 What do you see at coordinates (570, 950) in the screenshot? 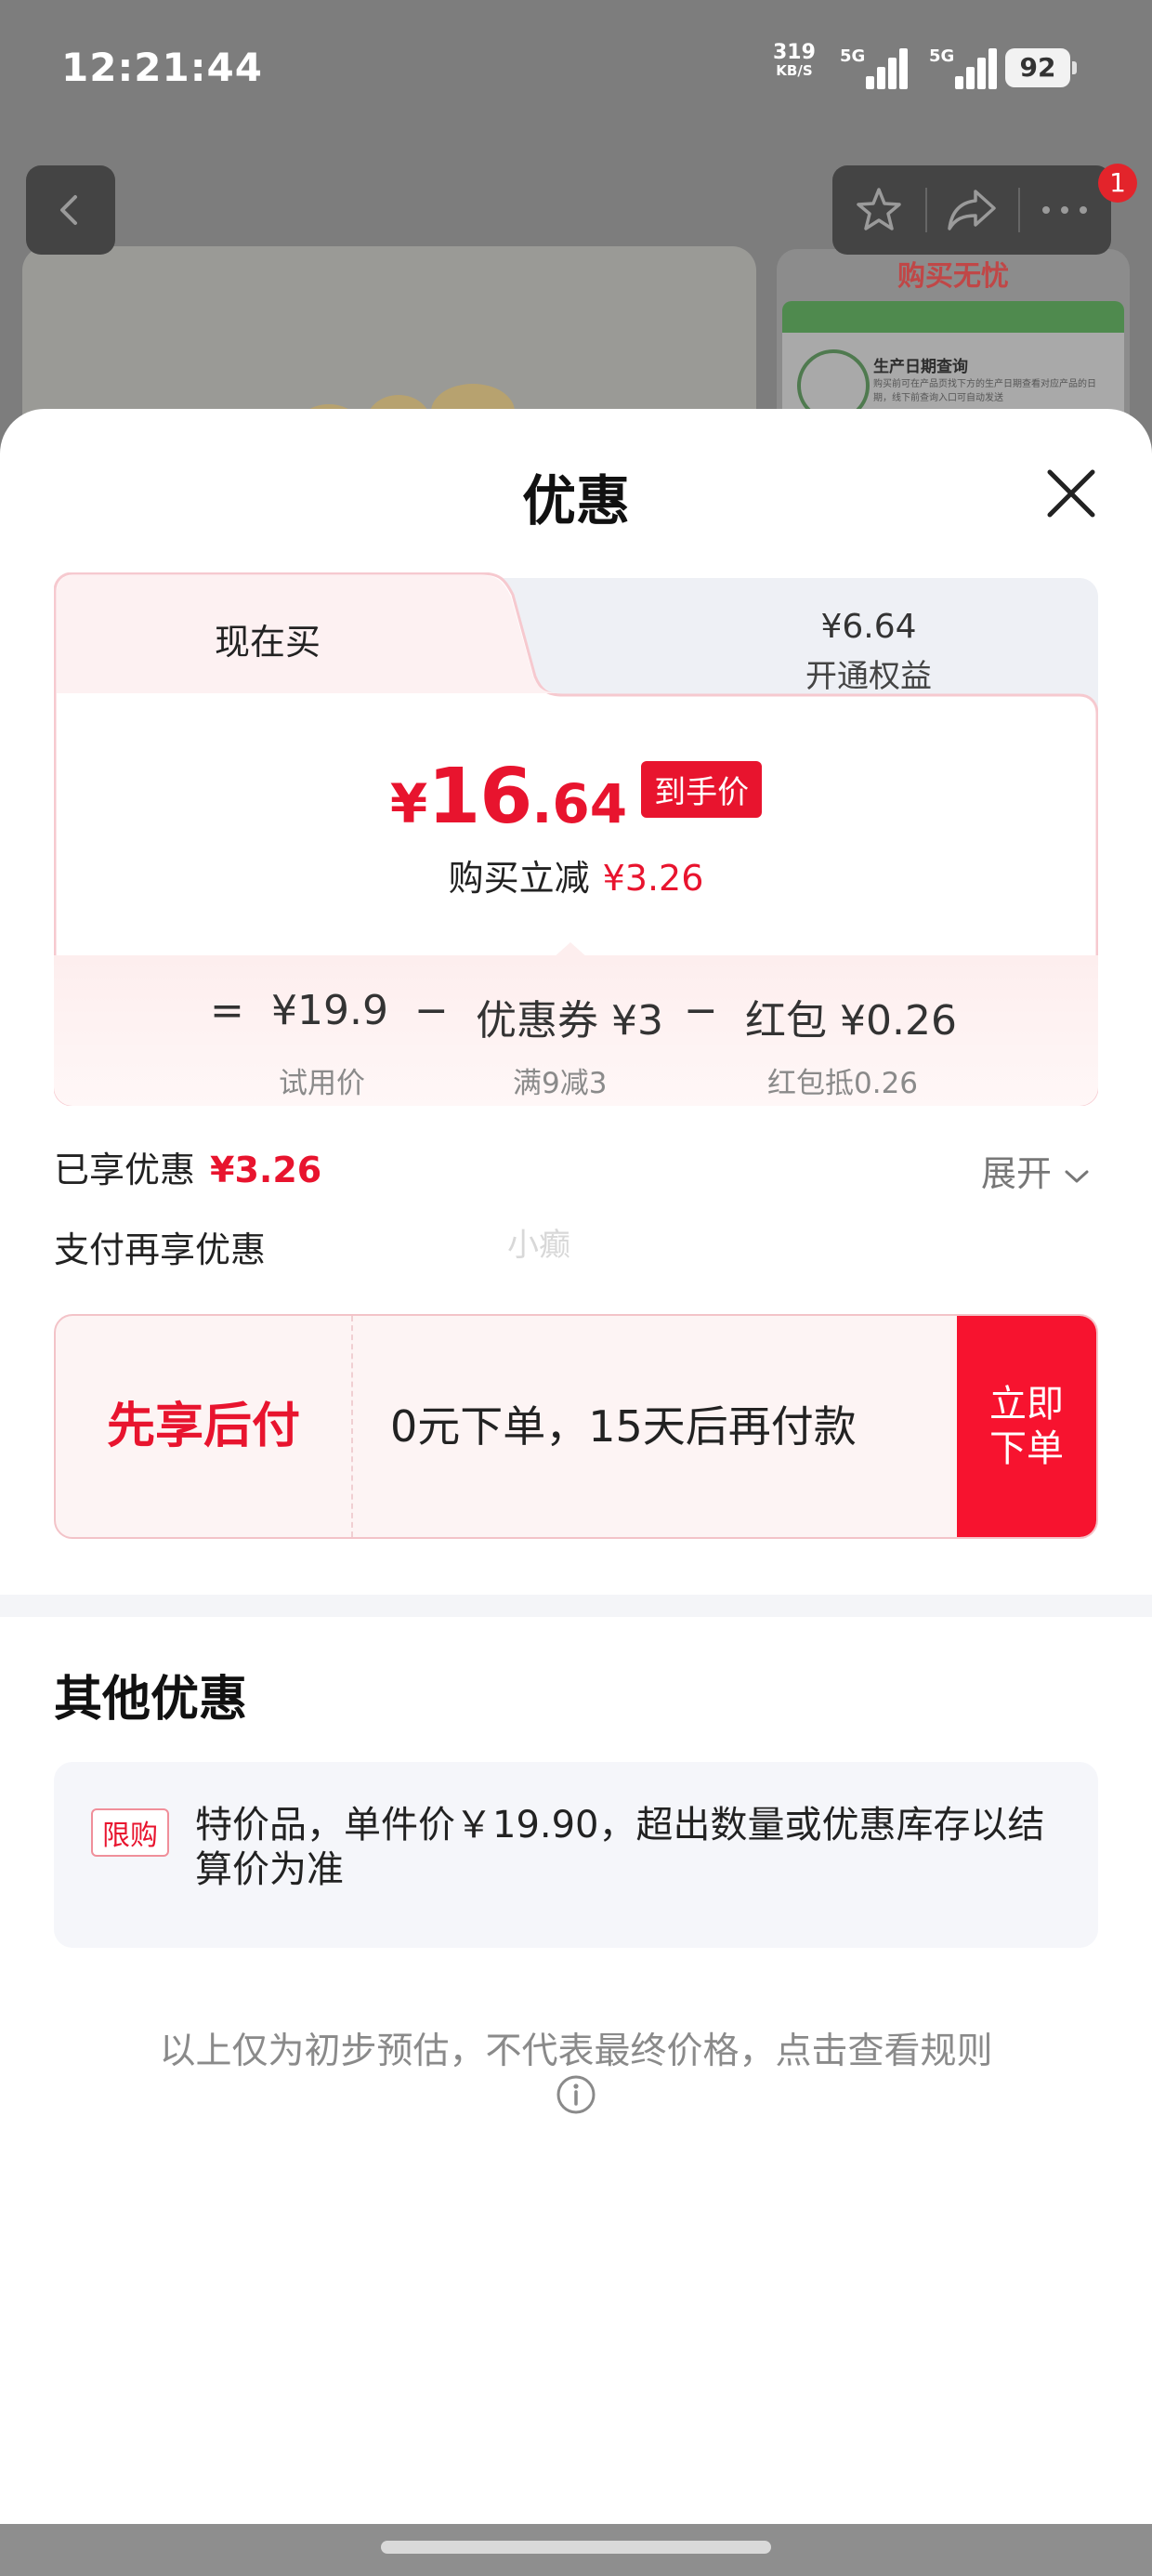
I see `breakdown-pointer` at bounding box center [570, 950].